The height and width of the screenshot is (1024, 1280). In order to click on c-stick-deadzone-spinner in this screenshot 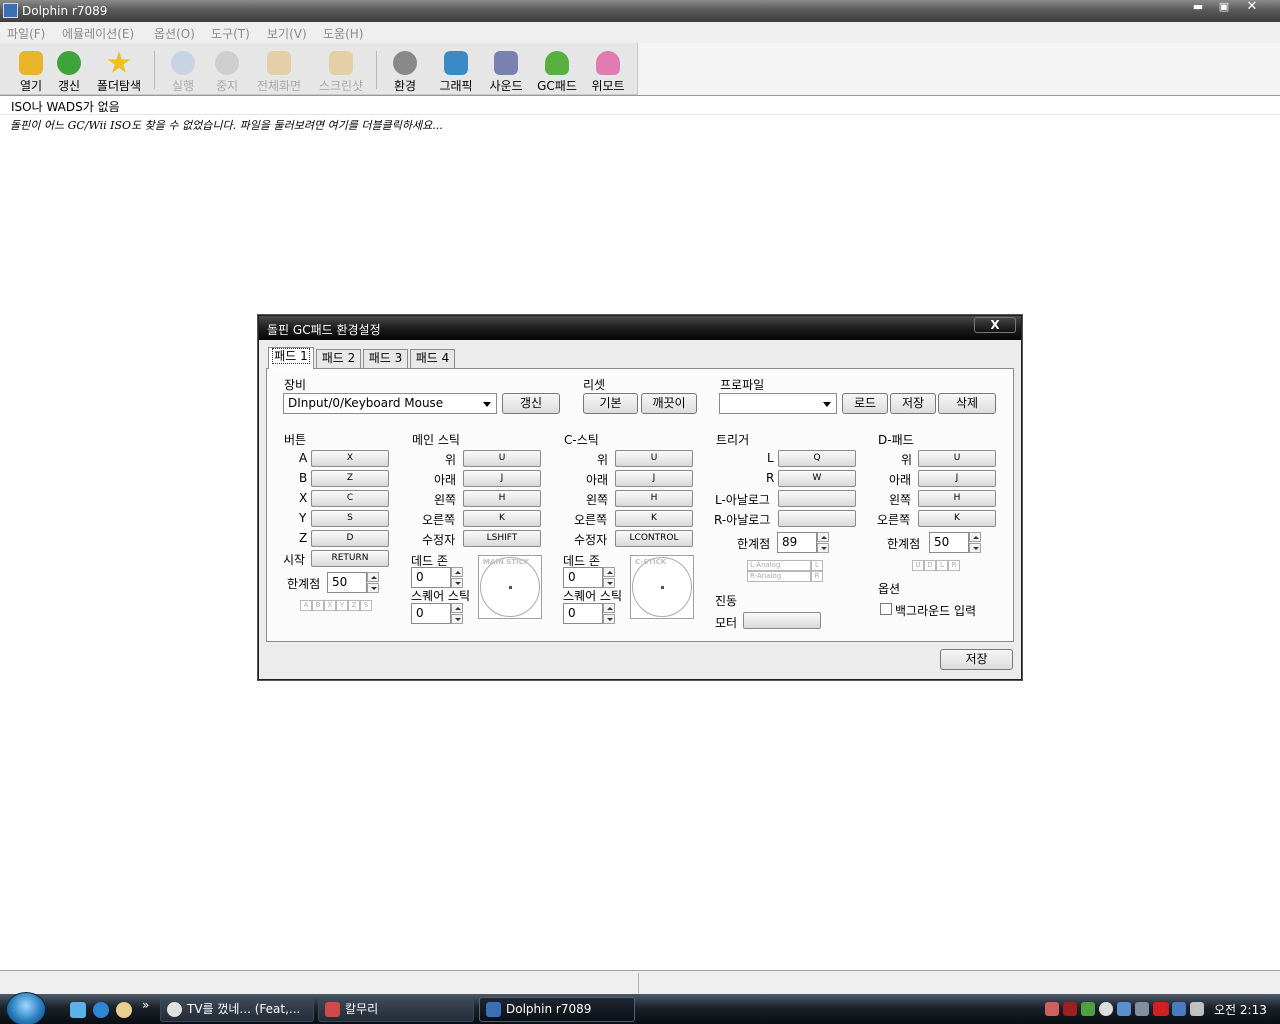, I will do `click(609, 577)`.